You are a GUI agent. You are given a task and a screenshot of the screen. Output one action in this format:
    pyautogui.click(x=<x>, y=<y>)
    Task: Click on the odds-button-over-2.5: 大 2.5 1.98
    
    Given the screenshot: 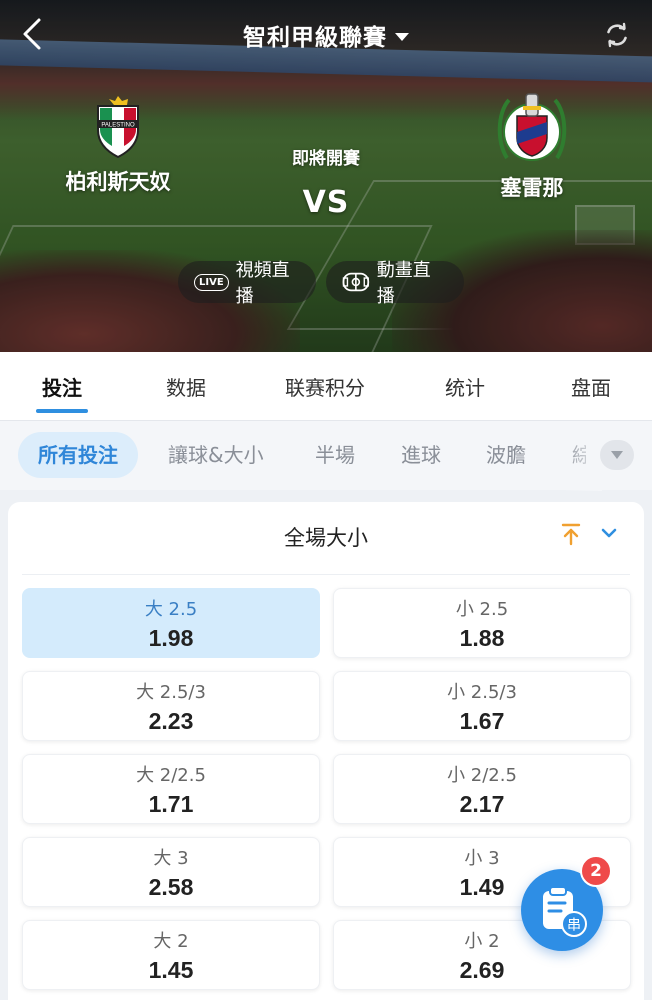 What is the action you would take?
    pyautogui.click(x=171, y=623)
    